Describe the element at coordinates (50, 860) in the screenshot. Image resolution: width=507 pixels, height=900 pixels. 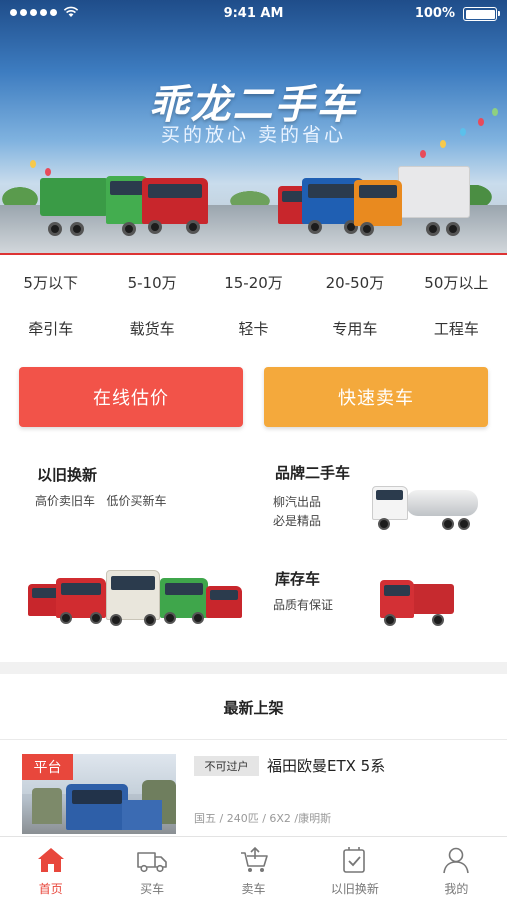
I see `home-icon` at that location.